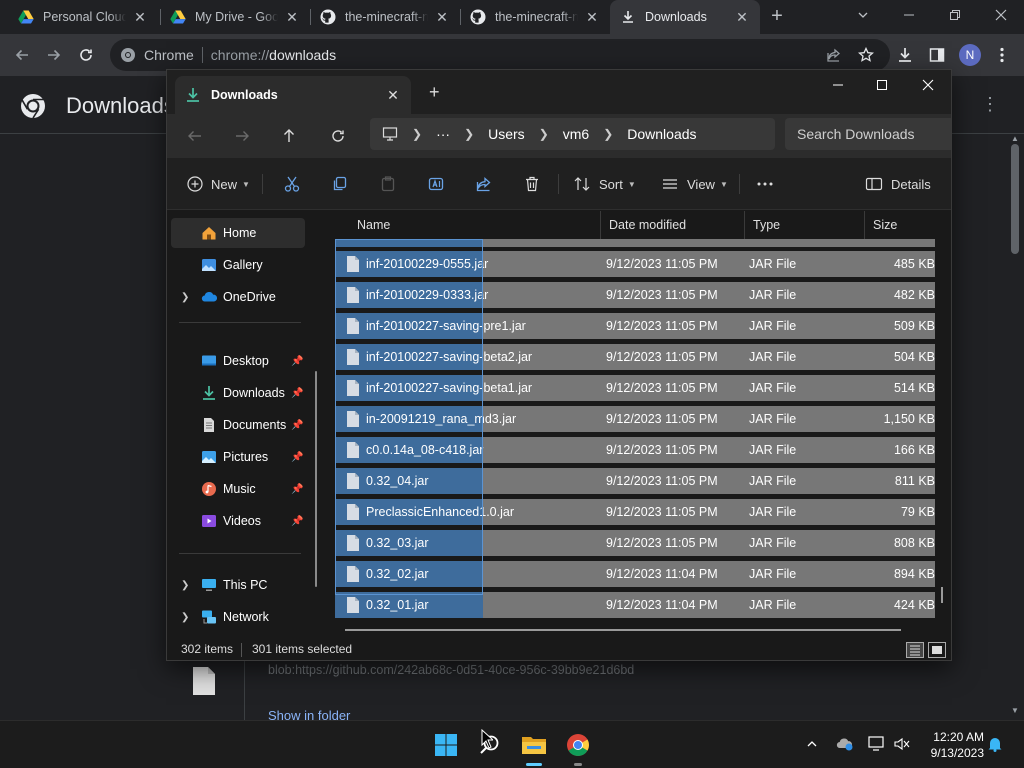 The image size is (1024, 768). I want to click on onedrive-sync-icon, so click(845, 744).